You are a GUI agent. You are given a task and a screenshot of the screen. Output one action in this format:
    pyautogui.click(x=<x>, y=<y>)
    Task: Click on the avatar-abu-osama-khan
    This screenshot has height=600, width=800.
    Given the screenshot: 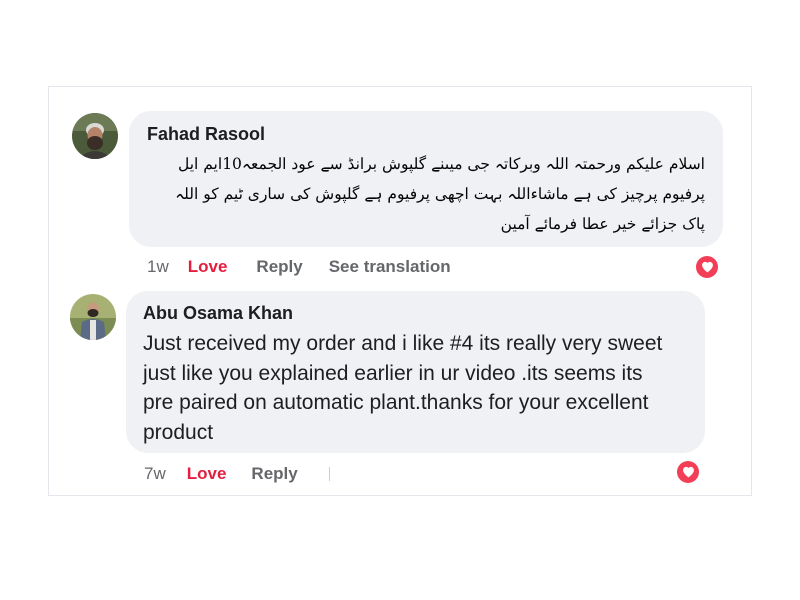 What is the action you would take?
    pyautogui.click(x=93, y=317)
    